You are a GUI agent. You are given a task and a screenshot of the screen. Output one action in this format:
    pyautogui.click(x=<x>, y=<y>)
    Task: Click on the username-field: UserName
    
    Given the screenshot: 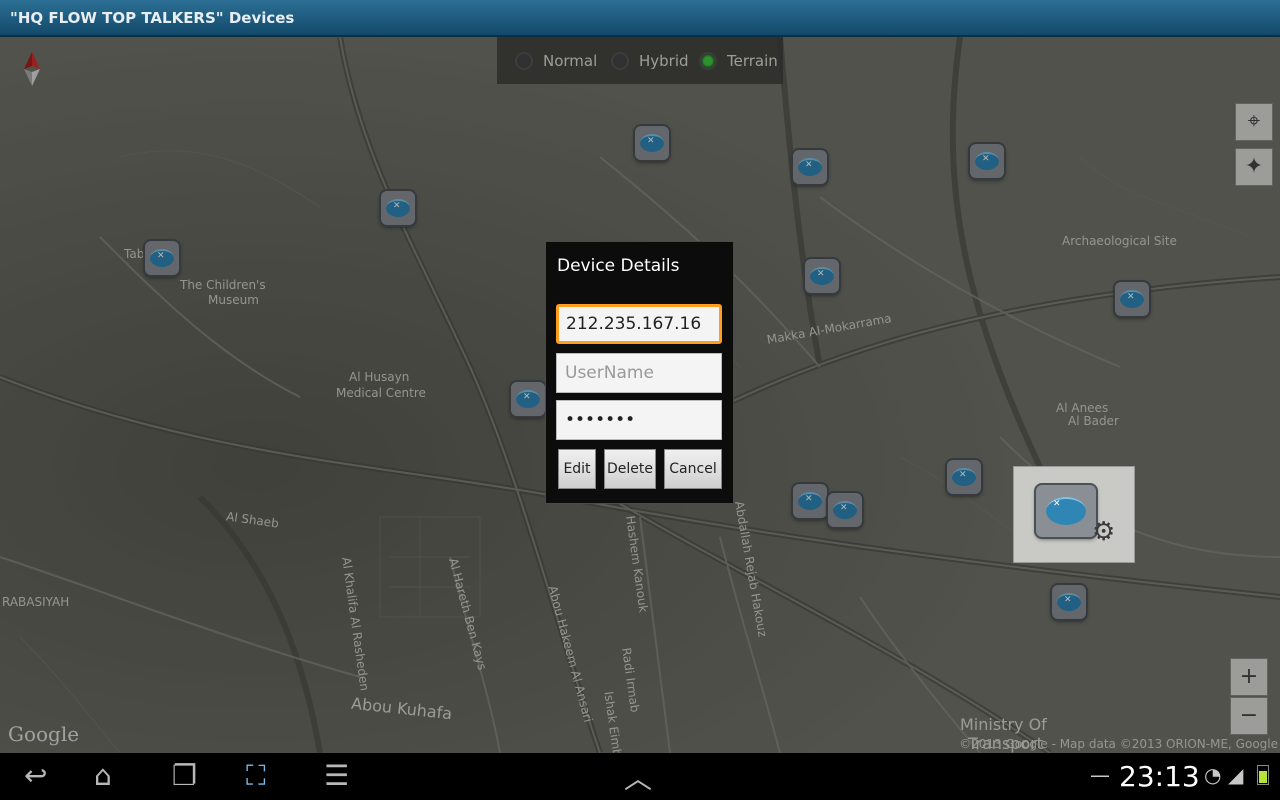 What is the action you would take?
    pyautogui.click(x=639, y=373)
    